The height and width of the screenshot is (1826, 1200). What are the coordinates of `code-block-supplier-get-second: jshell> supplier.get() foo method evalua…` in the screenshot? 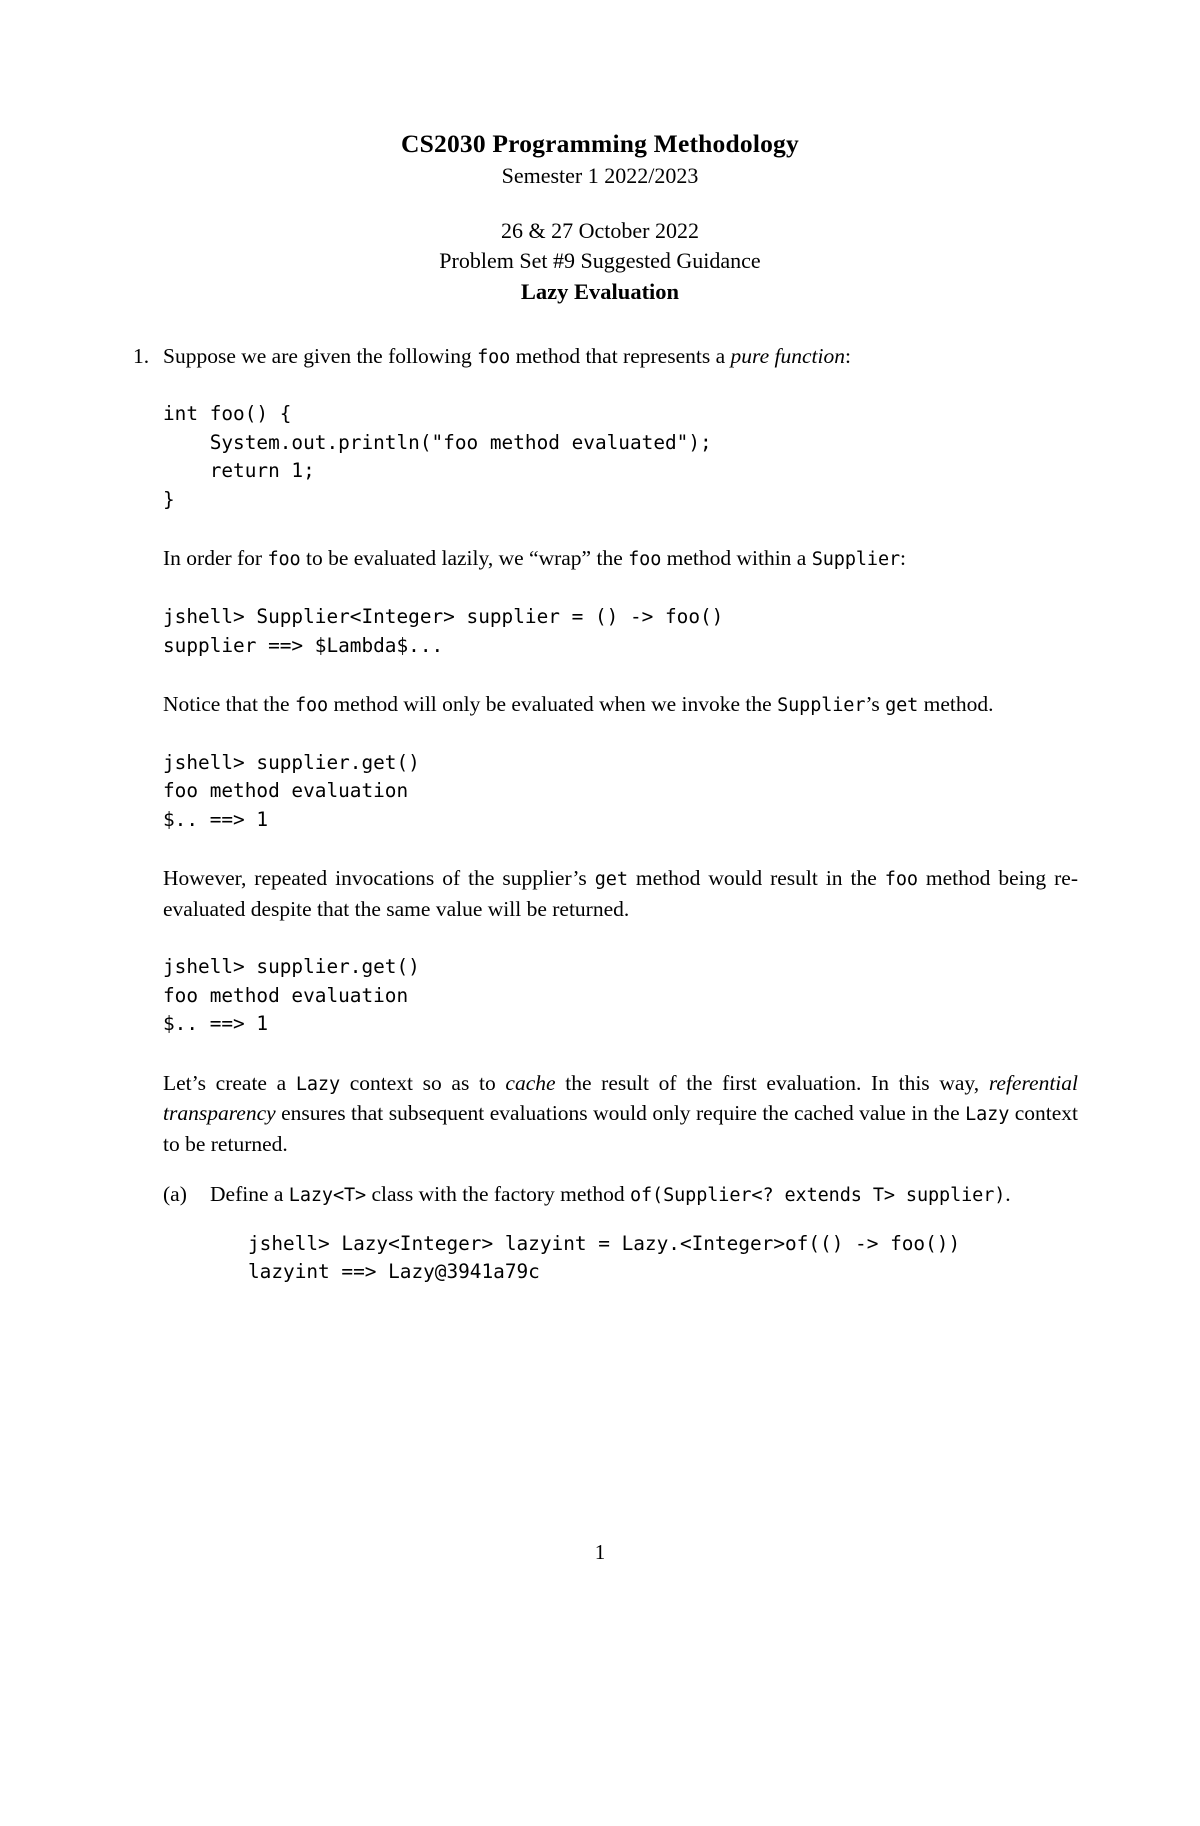 It's located at (291, 995).